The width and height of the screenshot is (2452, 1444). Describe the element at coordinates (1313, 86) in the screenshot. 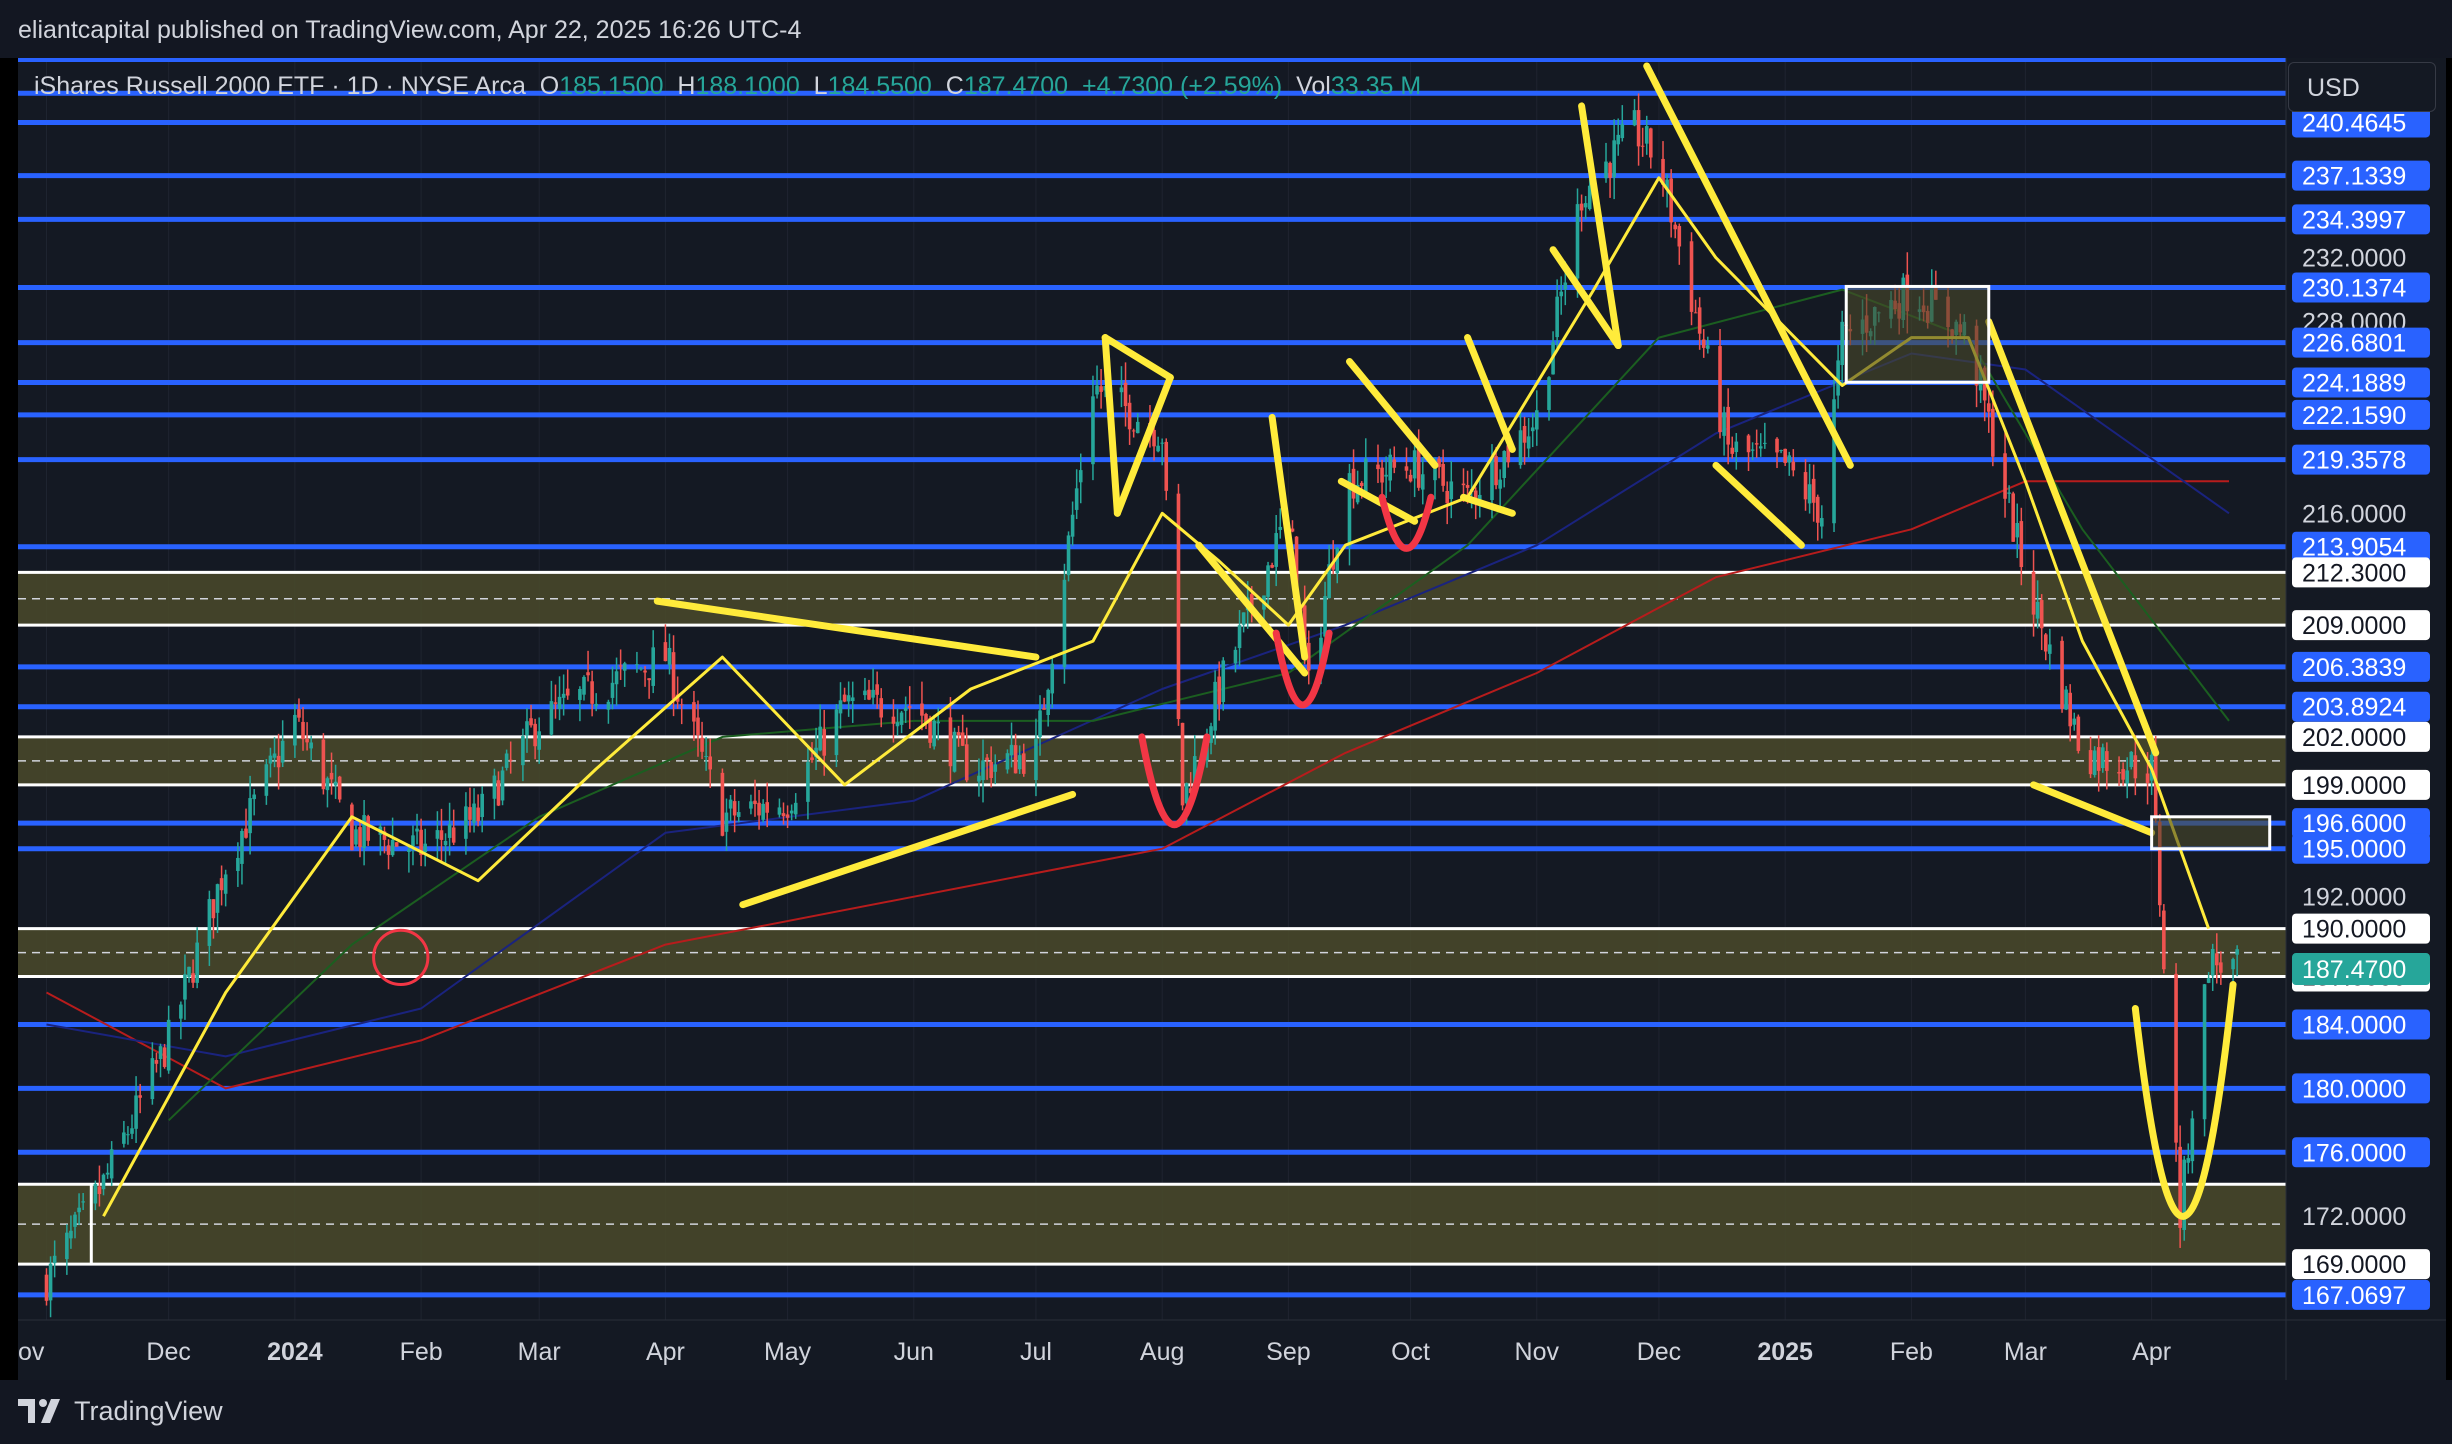

I see `volume-label: Vol` at that location.